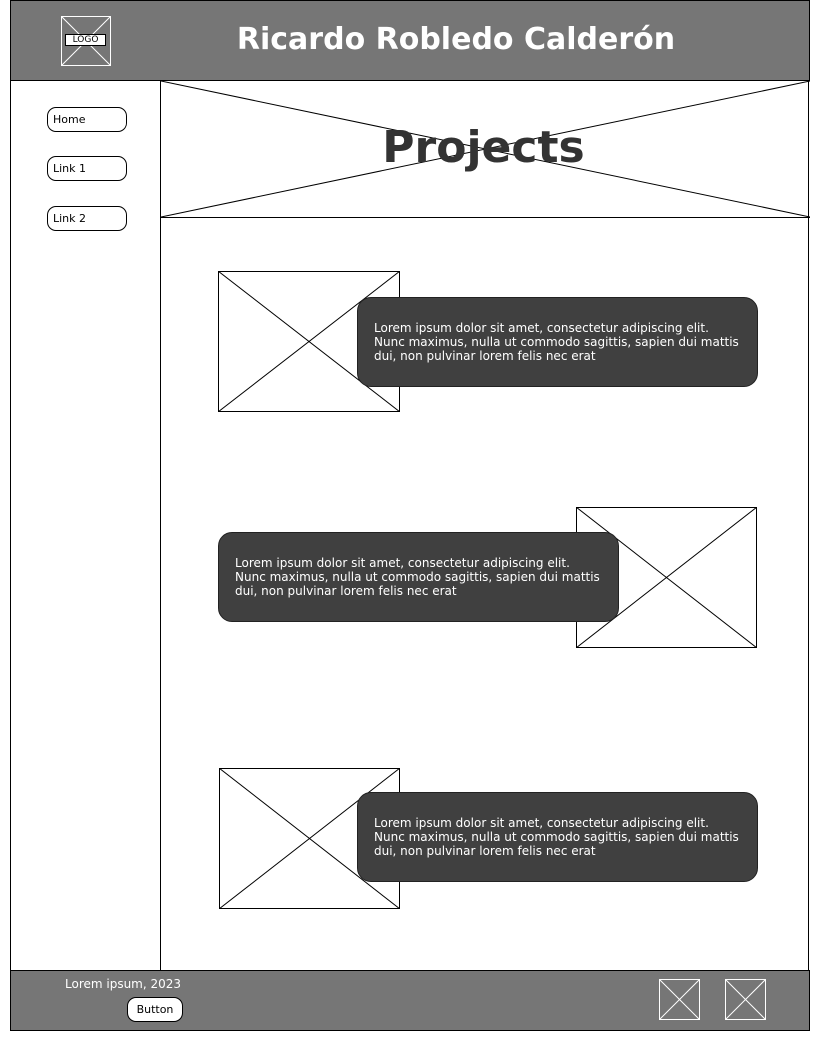 Image resolution: width=813 pixels, height=1040 pixels. Describe the element at coordinates (456, 39) in the screenshot. I see `site-title: Ricardo Robledo Calderón` at that location.